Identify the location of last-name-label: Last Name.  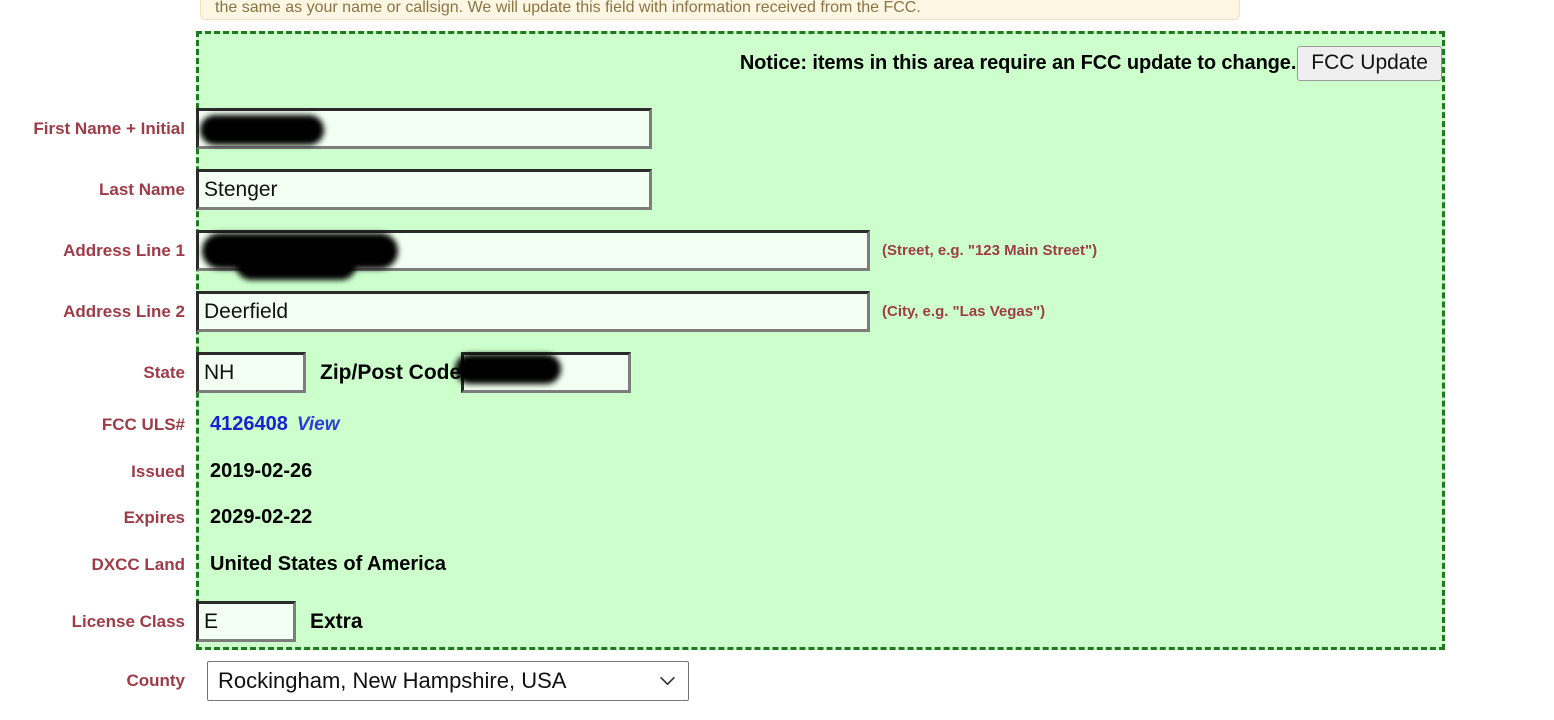
(142, 189).